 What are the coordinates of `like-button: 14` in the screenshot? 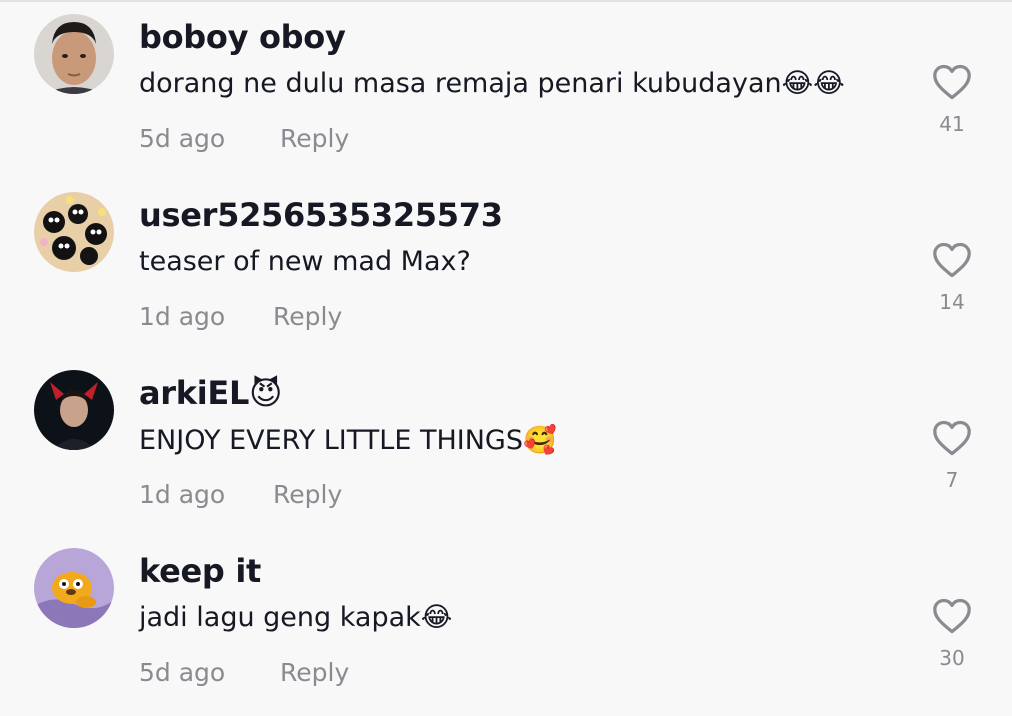 It's located at (952, 282).